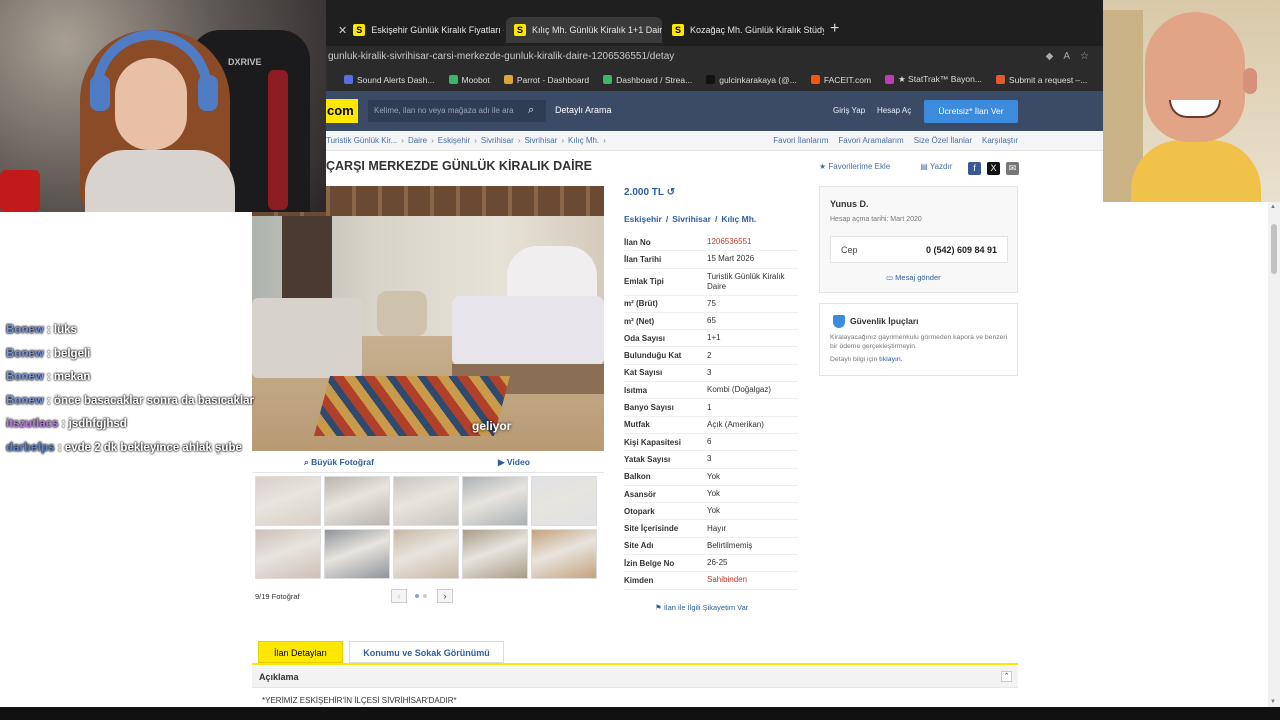  What do you see at coordinates (1006, 676) in the screenshot?
I see `collapse-icon: ⌃` at bounding box center [1006, 676].